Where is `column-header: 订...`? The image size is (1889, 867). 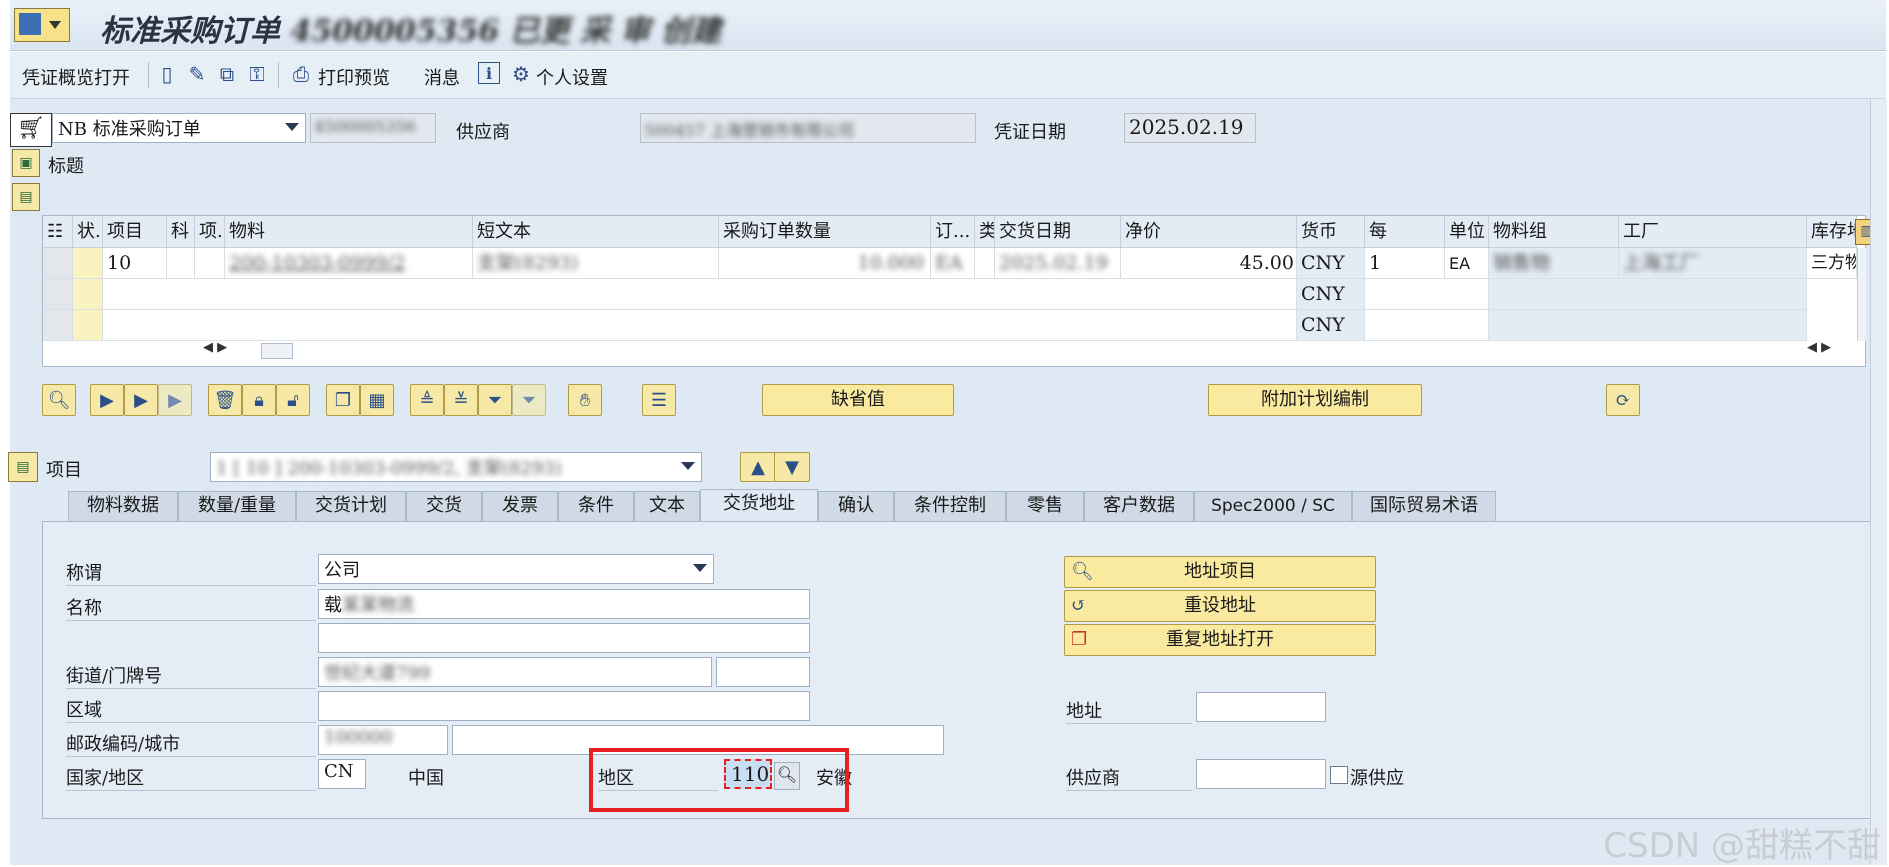
column-header: 订... is located at coordinates (953, 232).